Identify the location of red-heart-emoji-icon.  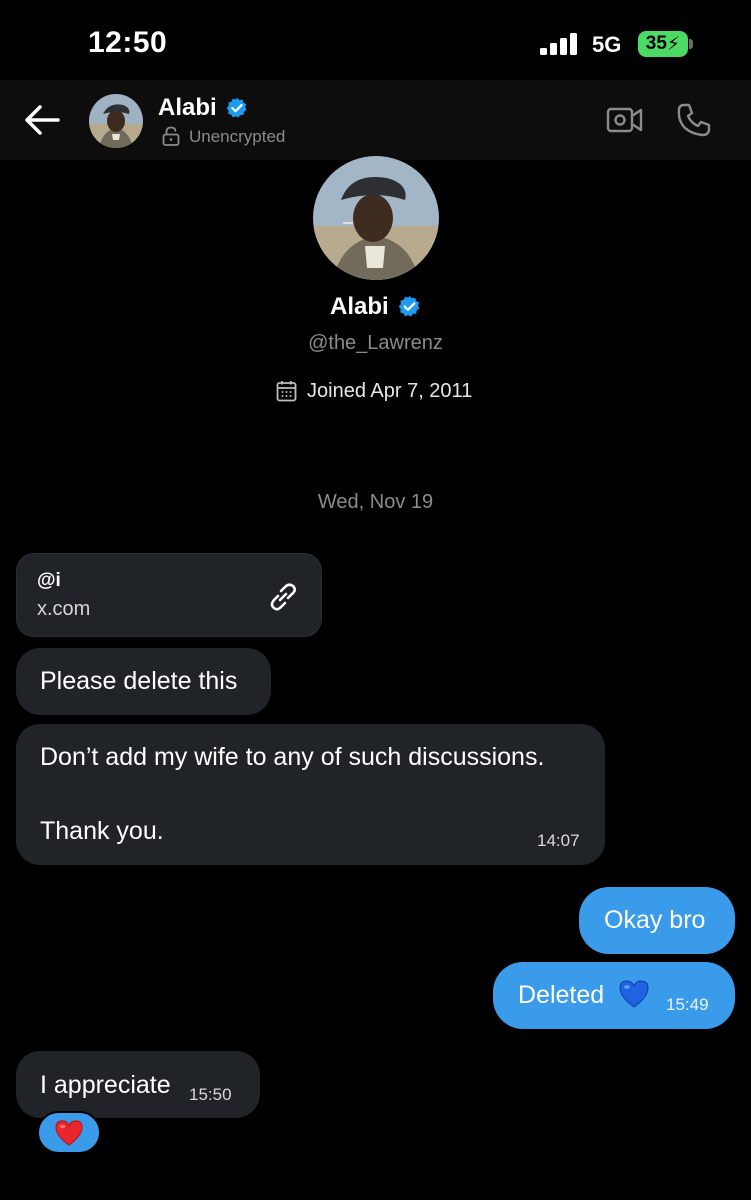
(69, 1132).